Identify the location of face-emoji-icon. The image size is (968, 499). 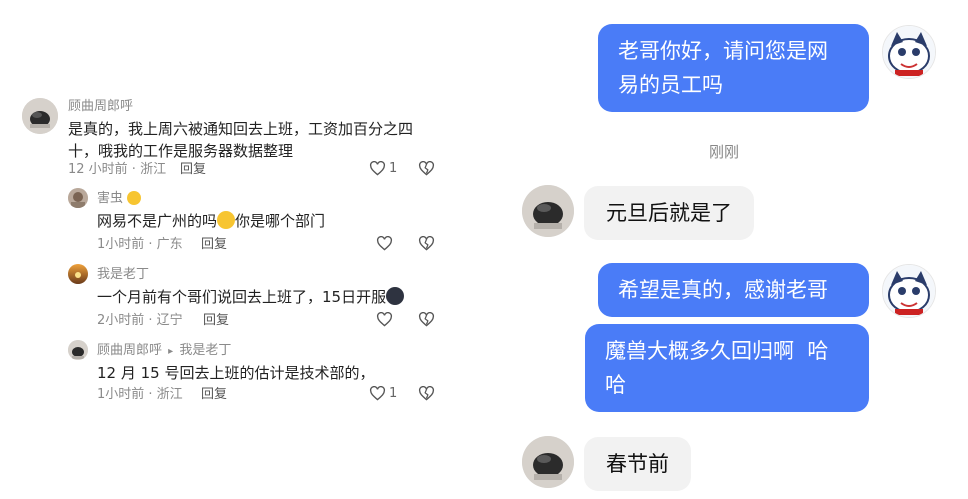
(395, 296).